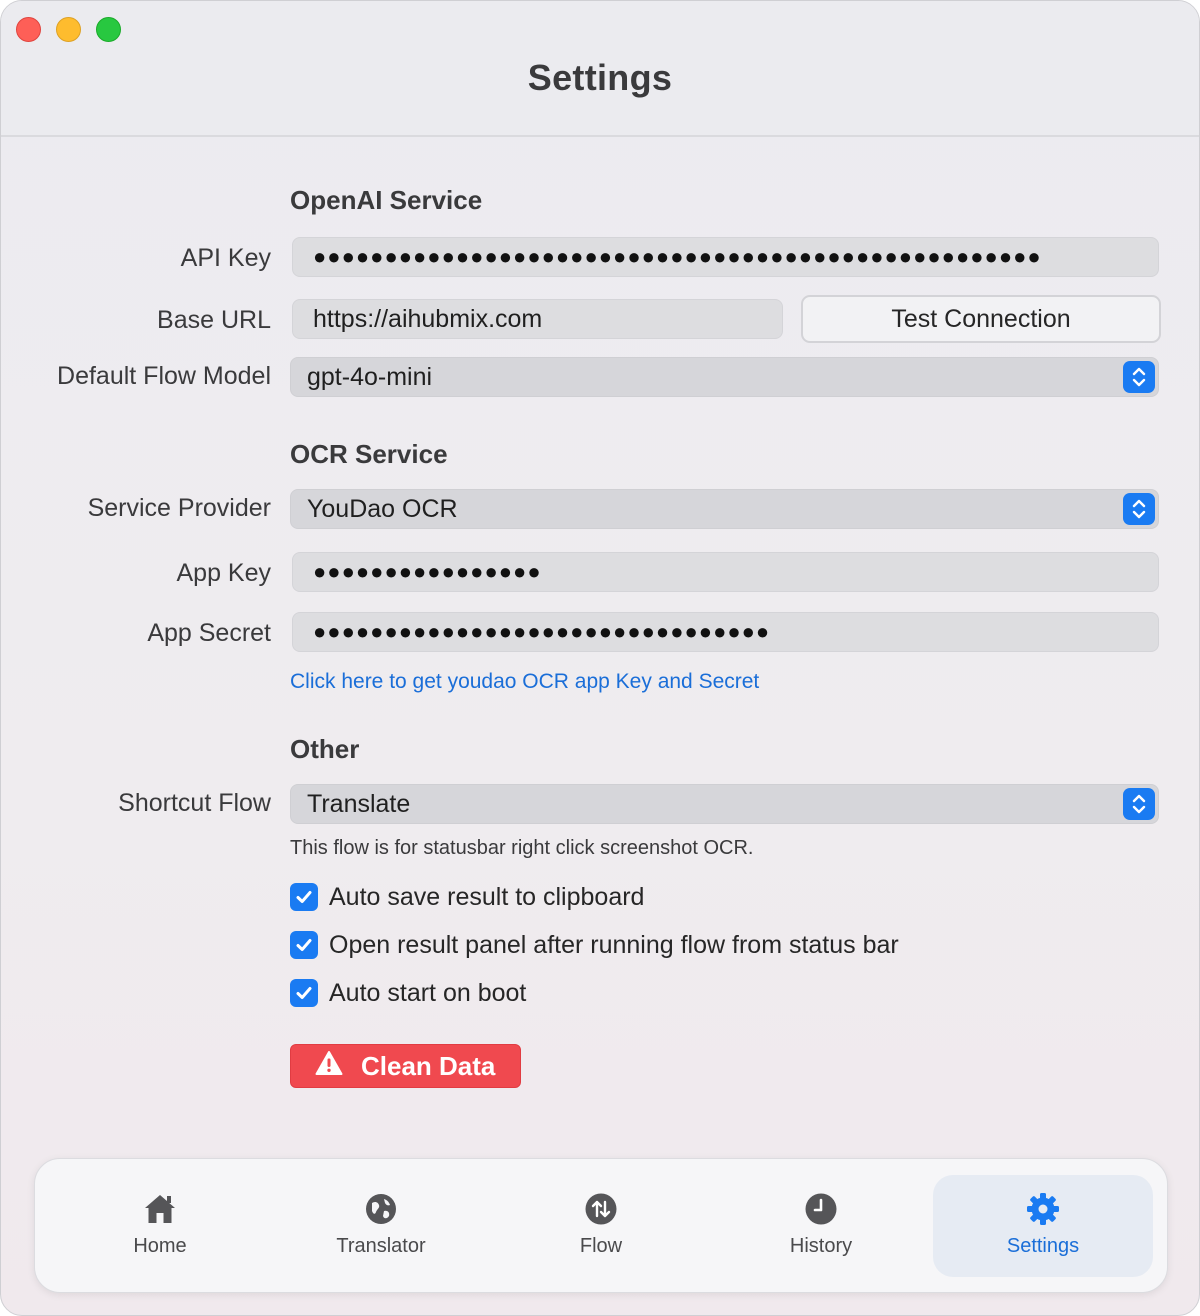 This screenshot has width=1200, height=1316. I want to click on auto-start-label: Auto start on boot, so click(428, 992).